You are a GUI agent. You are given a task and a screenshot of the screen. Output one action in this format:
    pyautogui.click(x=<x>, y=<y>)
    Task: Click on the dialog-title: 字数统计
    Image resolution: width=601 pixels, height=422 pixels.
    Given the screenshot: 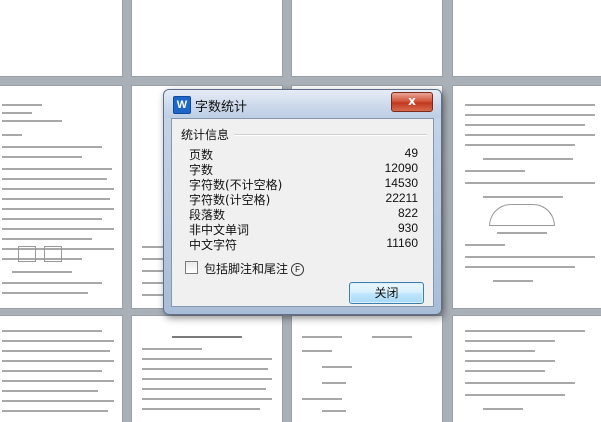 What is the action you would take?
    pyautogui.click(x=221, y=107)
    